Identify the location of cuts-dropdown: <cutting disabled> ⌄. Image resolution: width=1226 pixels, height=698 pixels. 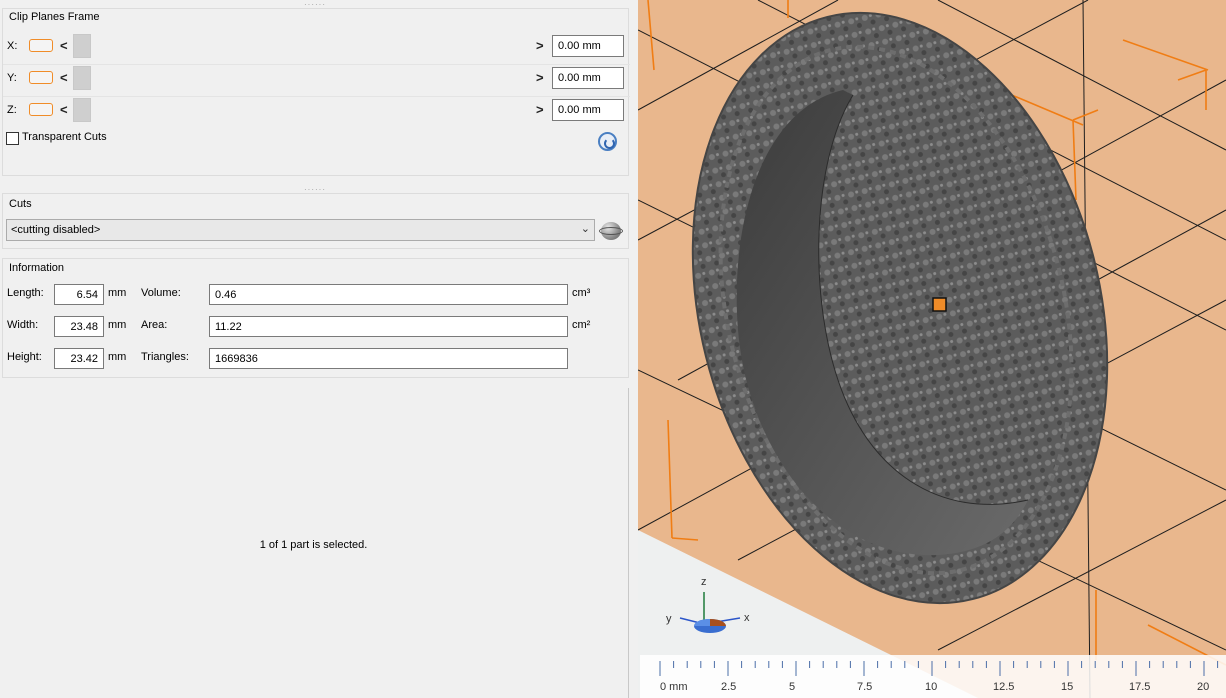
(300, 230).